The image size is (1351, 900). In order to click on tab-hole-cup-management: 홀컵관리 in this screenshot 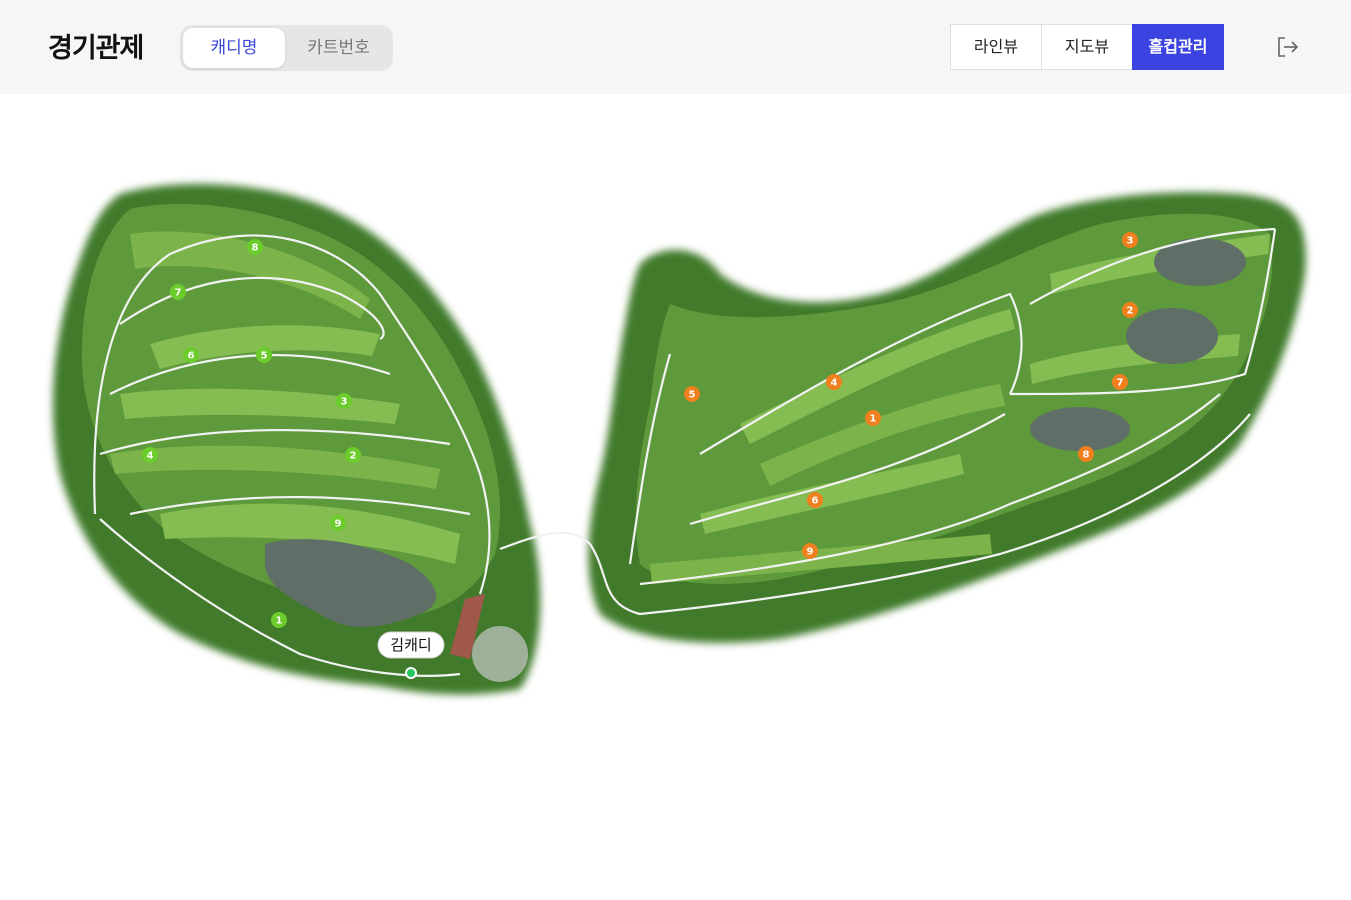, I will do `click(1178, 47)`.